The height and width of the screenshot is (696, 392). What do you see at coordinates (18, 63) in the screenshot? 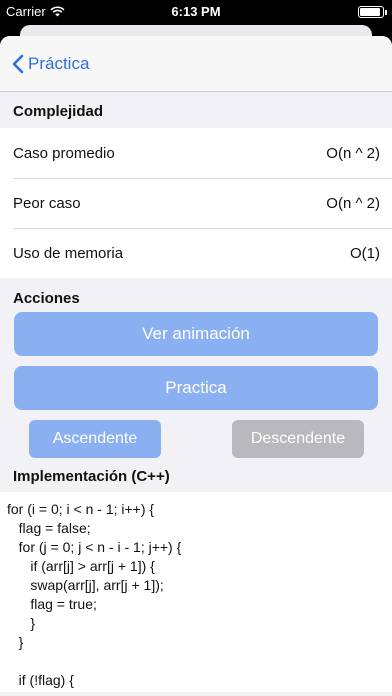
I see `chevron-left-icon` at bounding box center [18, 63].